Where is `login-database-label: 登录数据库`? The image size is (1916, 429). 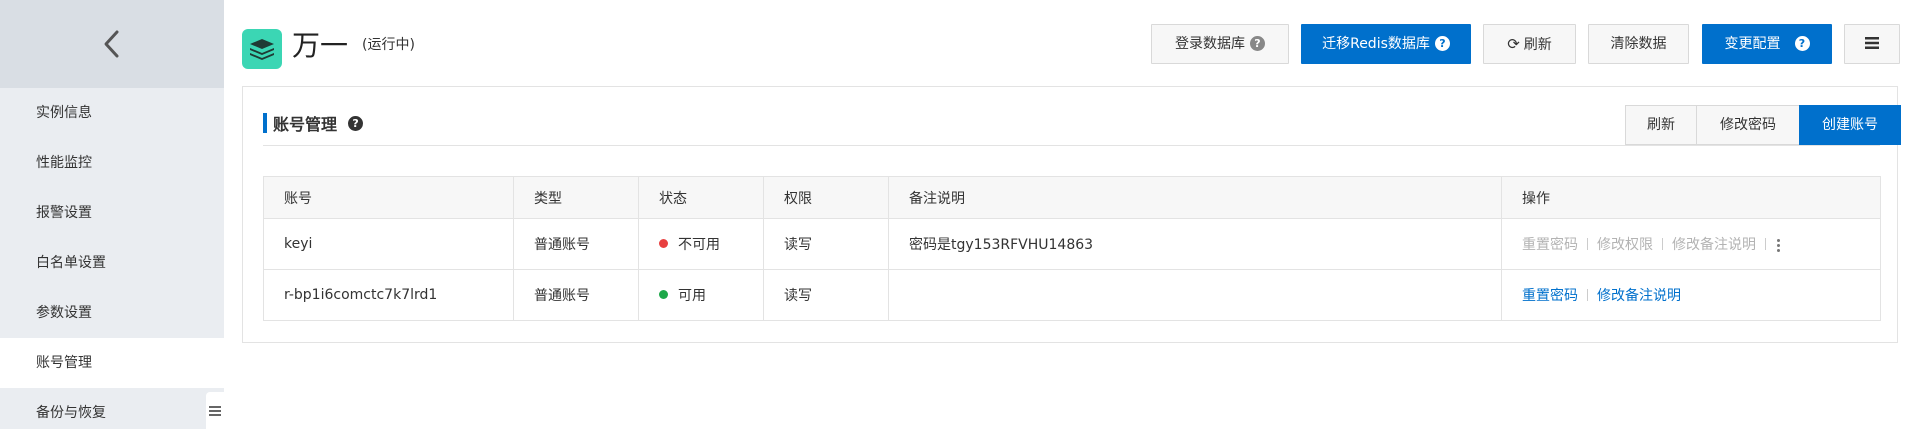 login-database-label: 登录数据库 is located at coordinates (1210, 44).